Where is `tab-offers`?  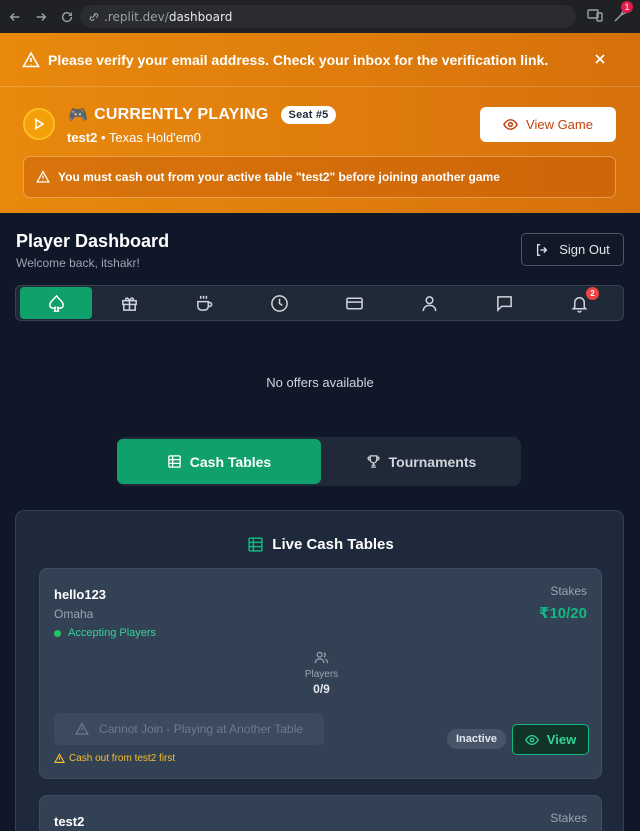
tab-offers is located at coordinates (129, 303).